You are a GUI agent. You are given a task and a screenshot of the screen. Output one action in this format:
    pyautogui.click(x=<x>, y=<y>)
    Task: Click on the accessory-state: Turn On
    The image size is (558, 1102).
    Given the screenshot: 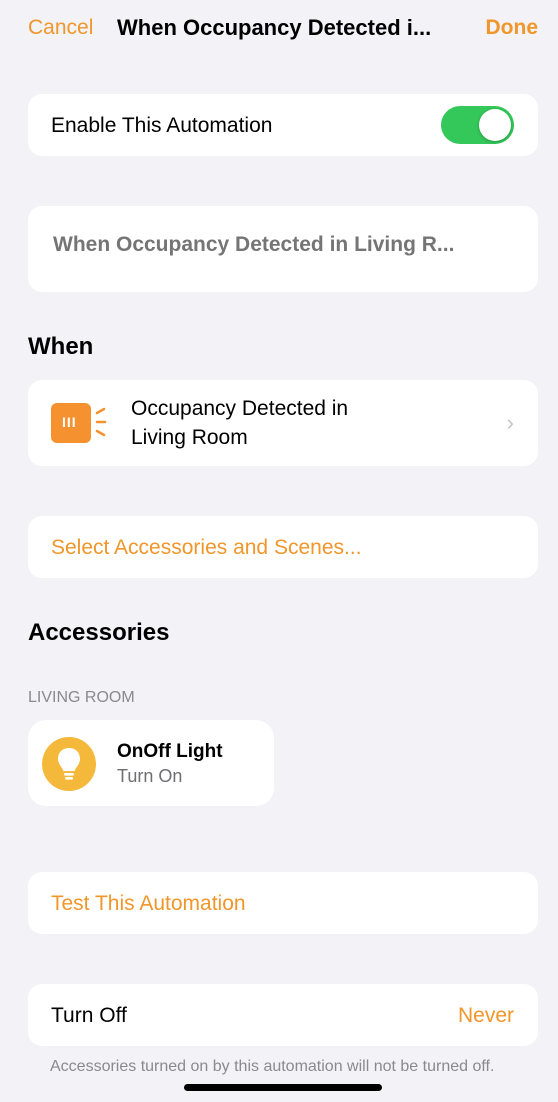 What is the action you would take?
    pyautogui.click(x=150, y=776)
    